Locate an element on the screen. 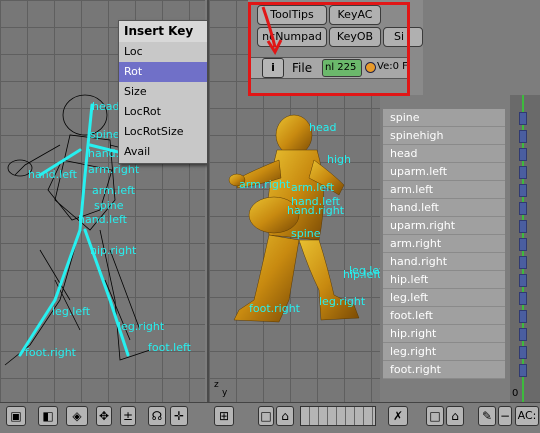  menu-item-locrotsize: LocRotSize is located at coordinates (166, 132).